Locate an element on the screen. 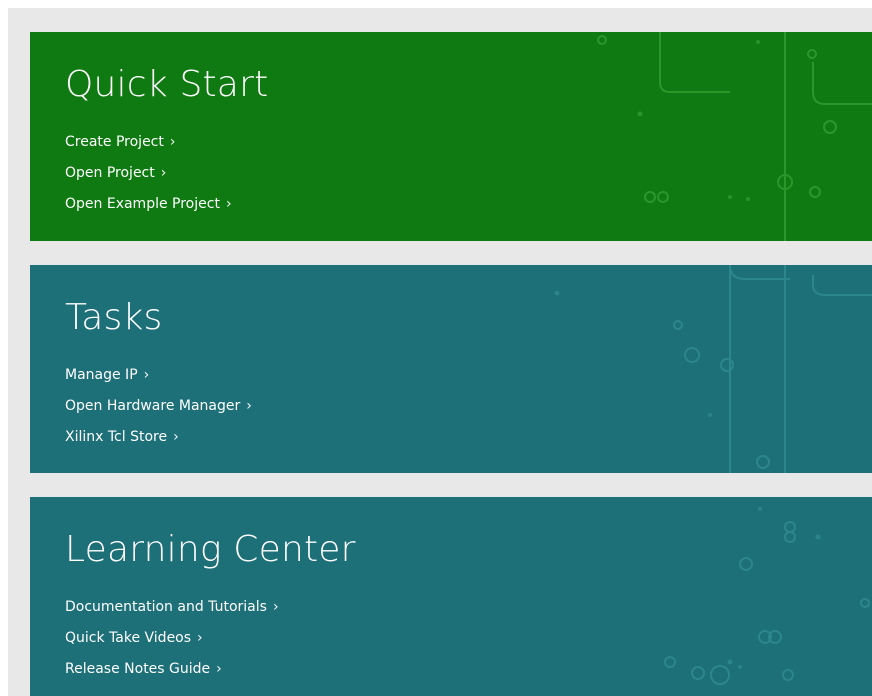 This screenshot has height=696, width=872. learning-center-title: Learning Center is located at coordinates (210, 549).